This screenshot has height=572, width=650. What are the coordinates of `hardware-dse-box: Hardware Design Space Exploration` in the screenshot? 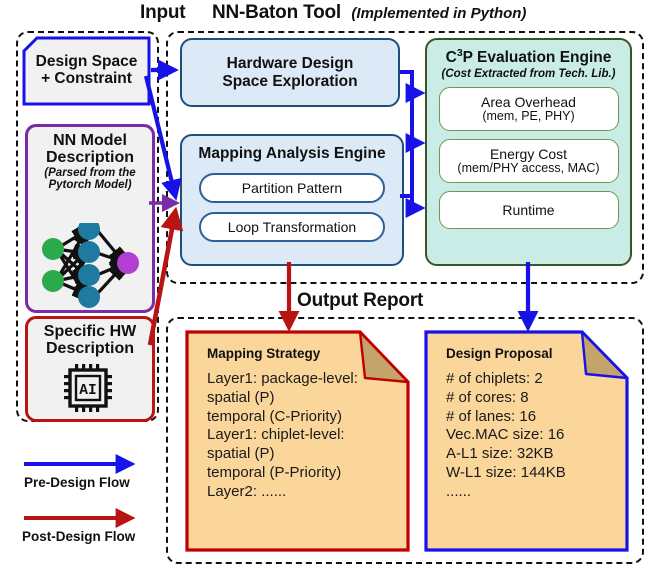 It's located at (290, 72).